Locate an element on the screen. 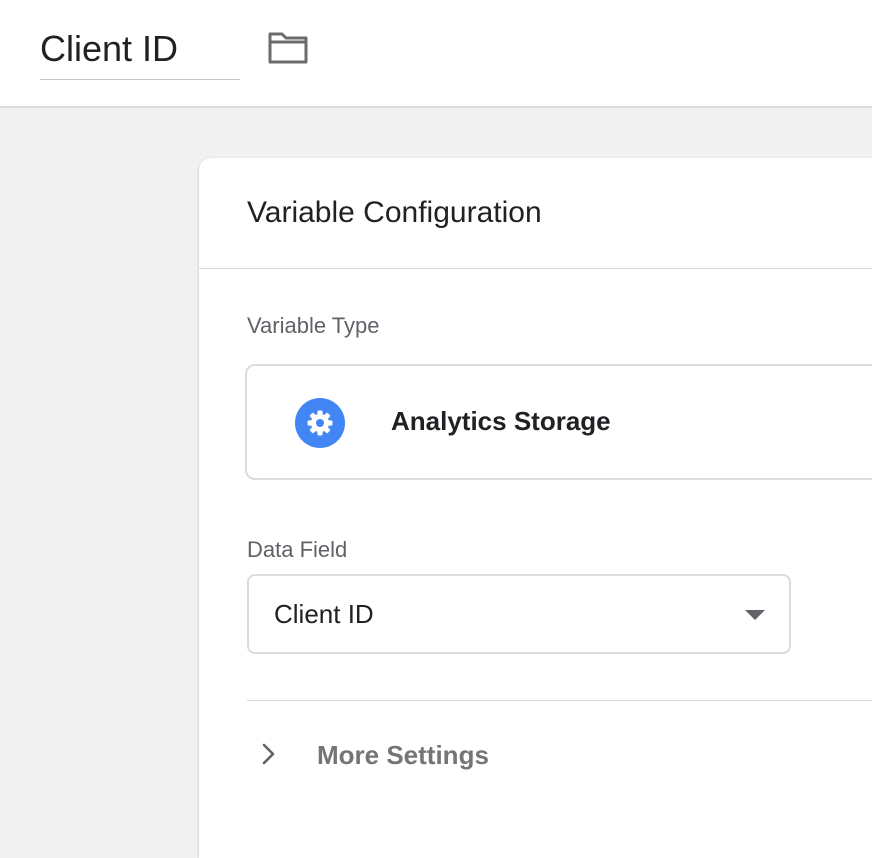 This screenshot has height=858, width=872. data-field-select: Client ID is located at coordinates (519, 614).